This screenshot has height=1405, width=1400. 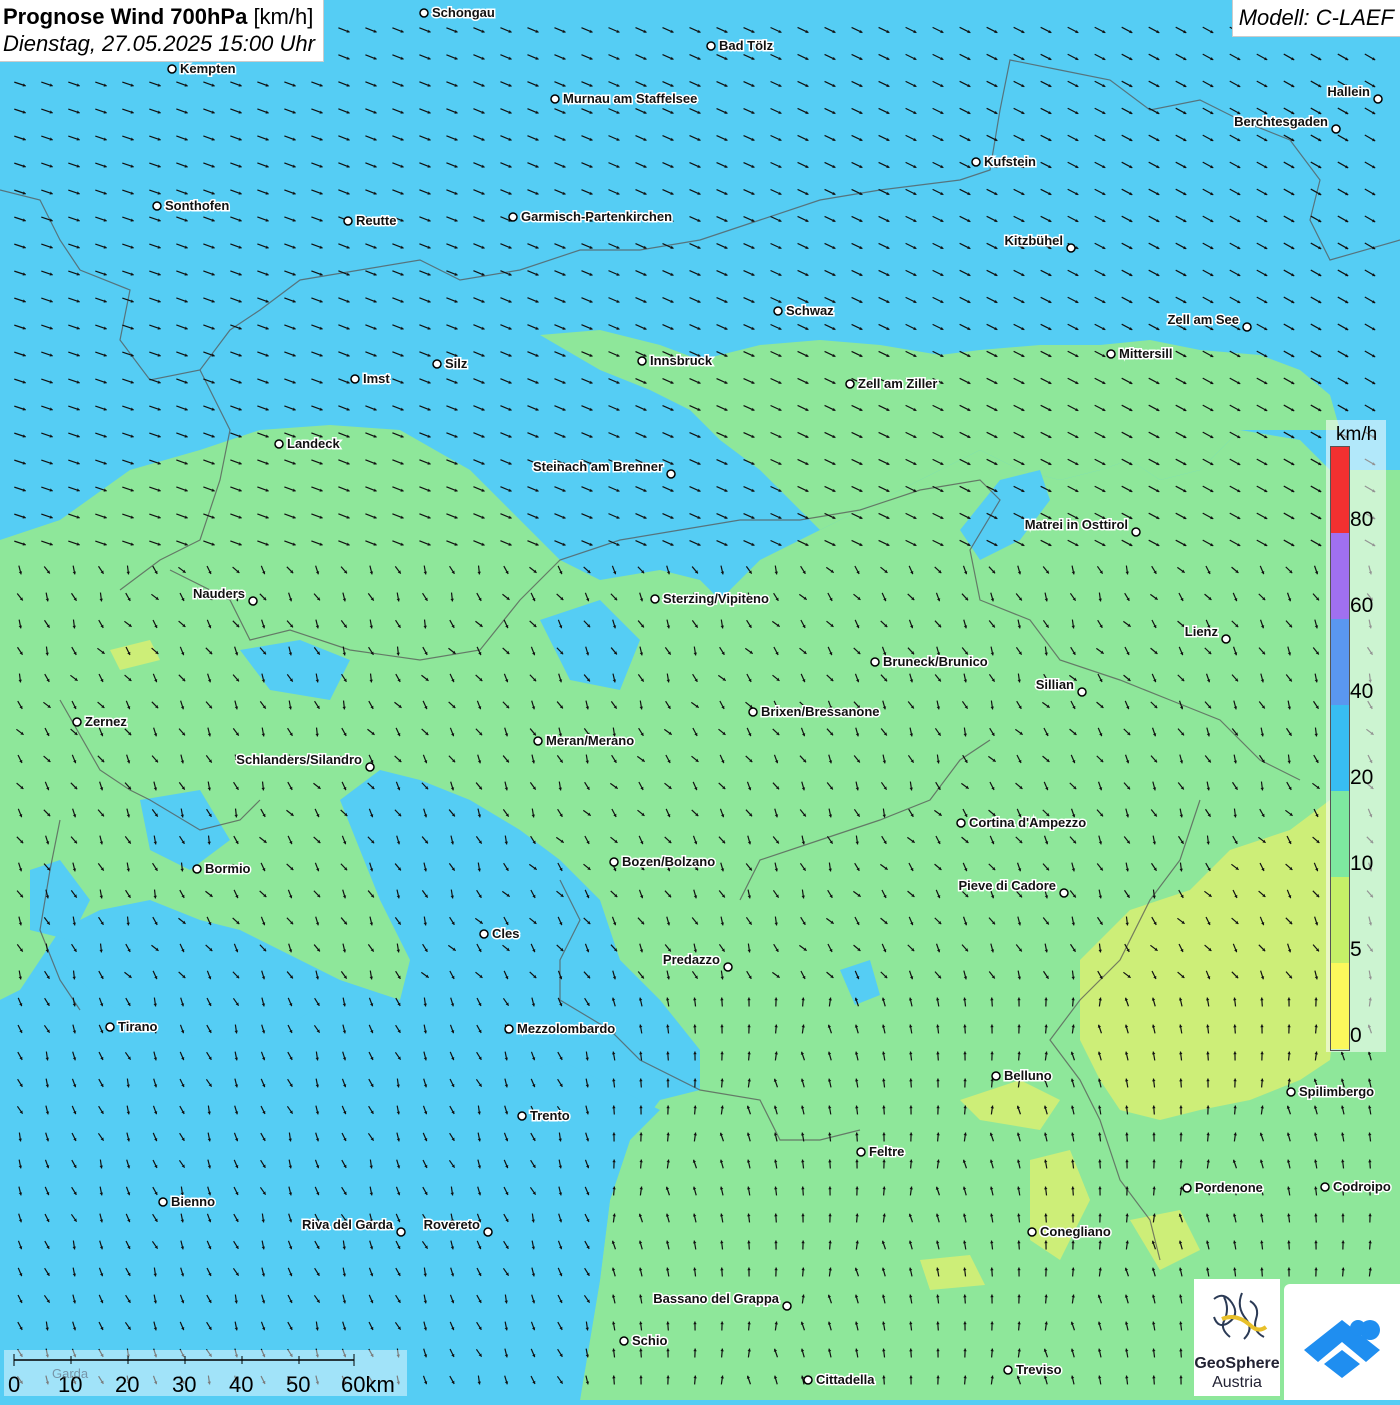 What do you see at coordinates (159, 43) in the screenshot?
I see `forecast-datetime: Dienstag, 27.05.2025 15:00 Uhr` at bounding box center [159, 43].